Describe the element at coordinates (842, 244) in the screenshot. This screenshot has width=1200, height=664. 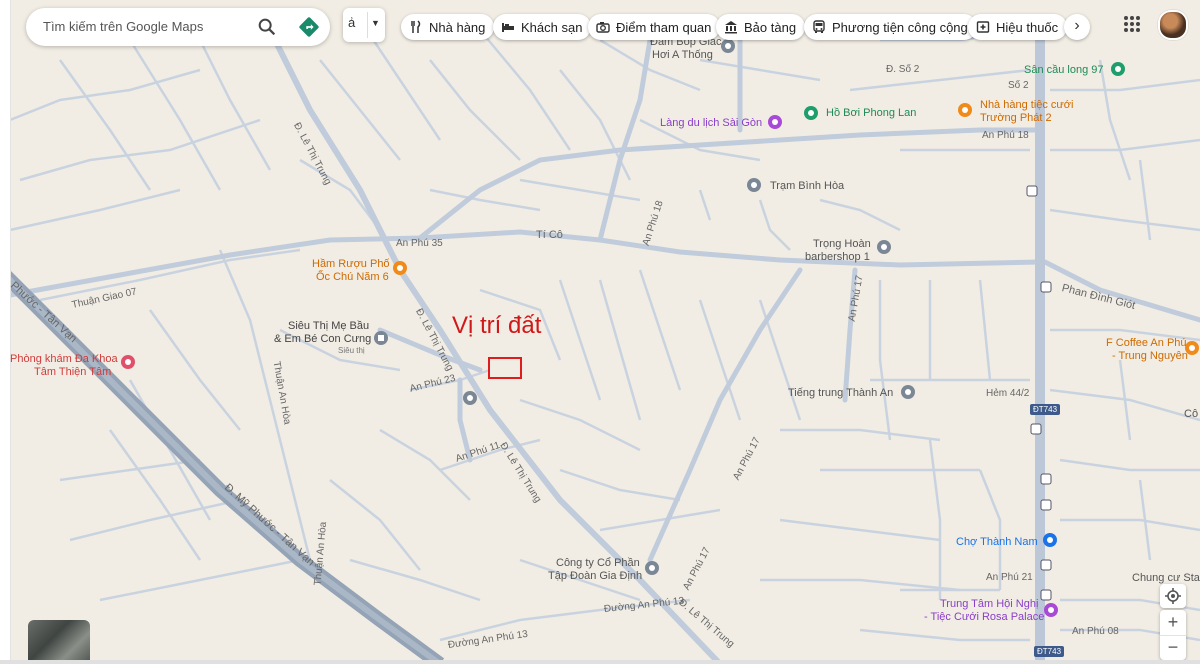
I see `place-label: Trọng Hoàn` at that location.